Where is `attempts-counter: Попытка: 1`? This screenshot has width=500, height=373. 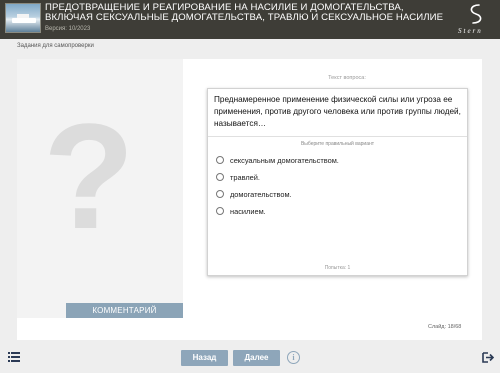 attempts-counter: Попытка: 1 is located at coordinates (337, 268).